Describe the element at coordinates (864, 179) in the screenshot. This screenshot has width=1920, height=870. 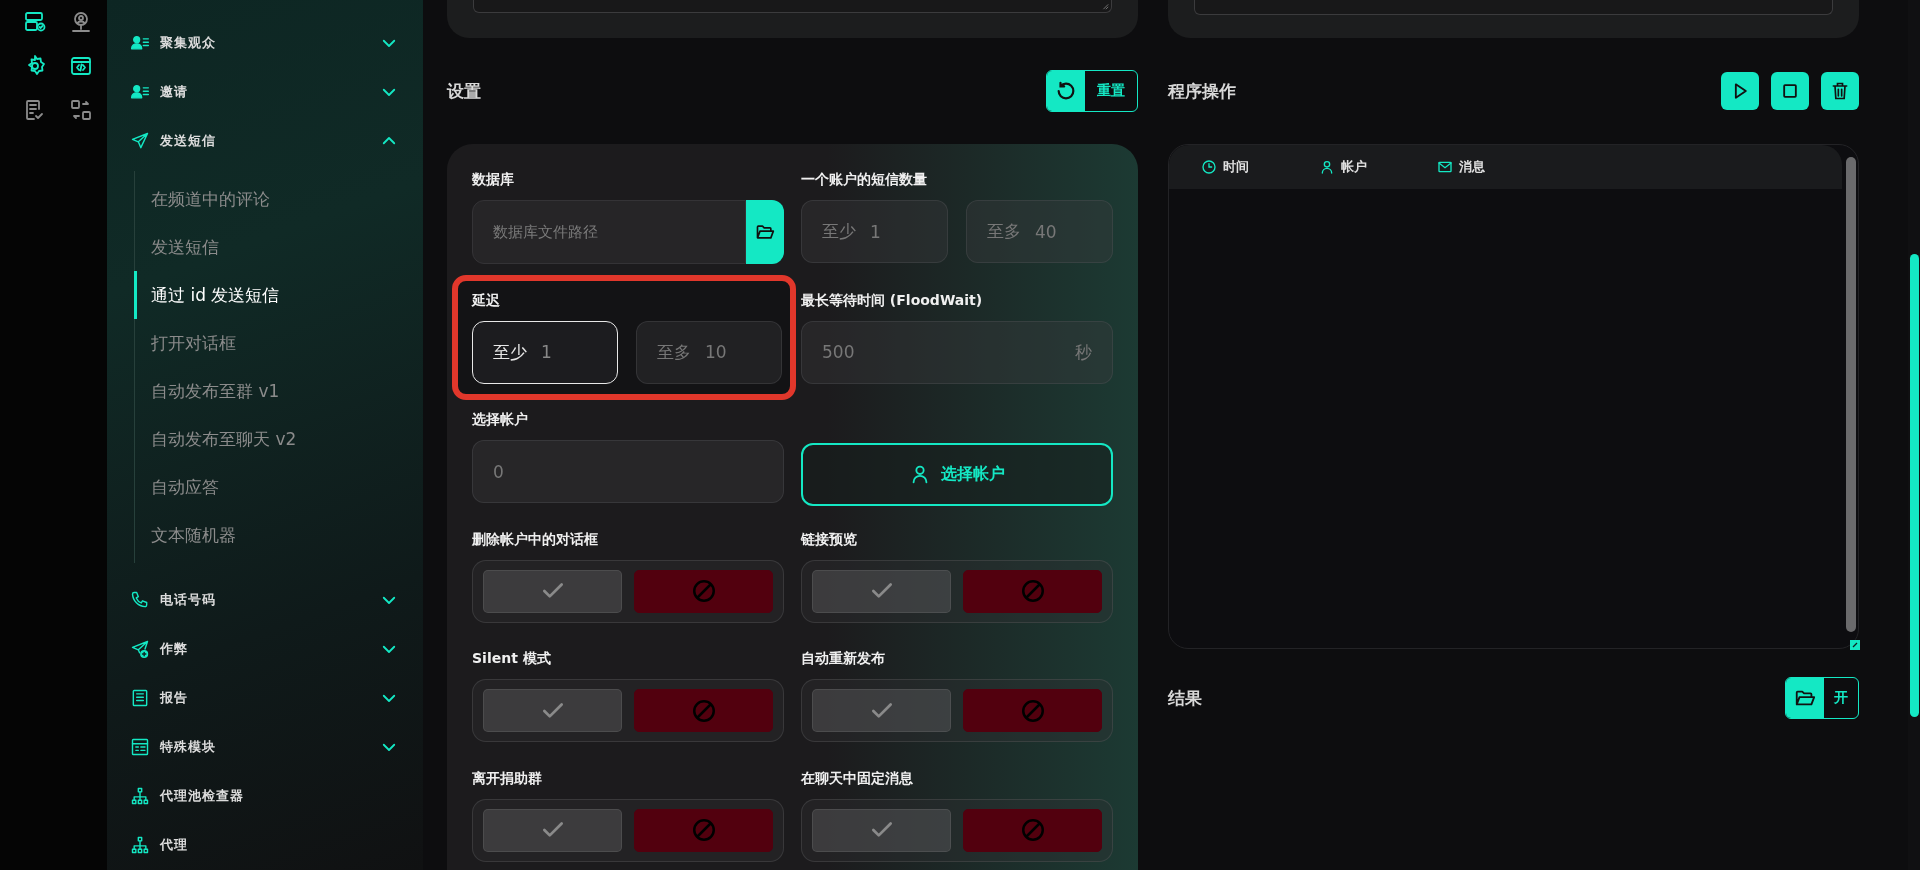
I see `field-label: 一个账户的短信数量` at that location.